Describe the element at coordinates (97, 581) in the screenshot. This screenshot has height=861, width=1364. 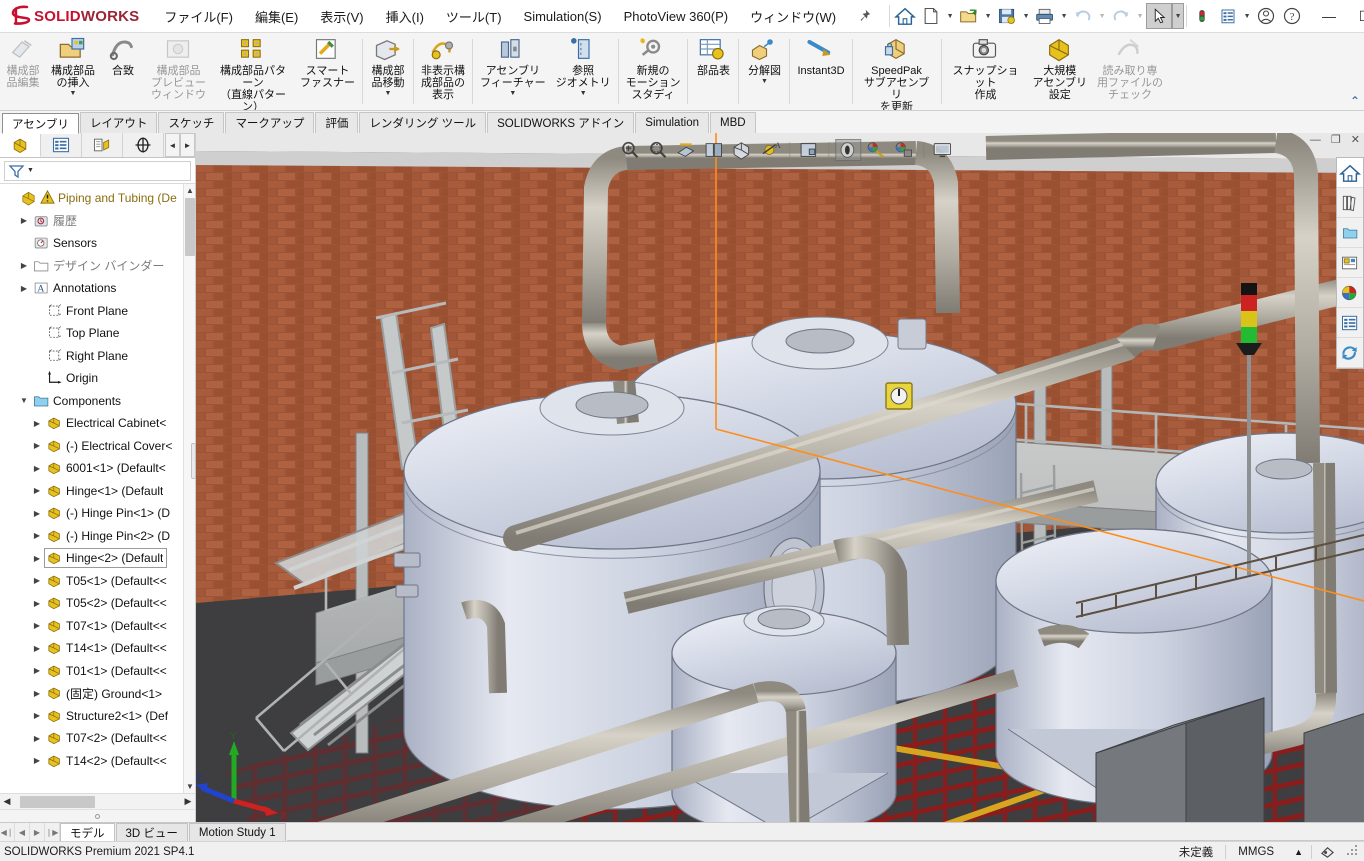
I see `feature-tree-item: ▶ T05<1> (Default<<` at that location.